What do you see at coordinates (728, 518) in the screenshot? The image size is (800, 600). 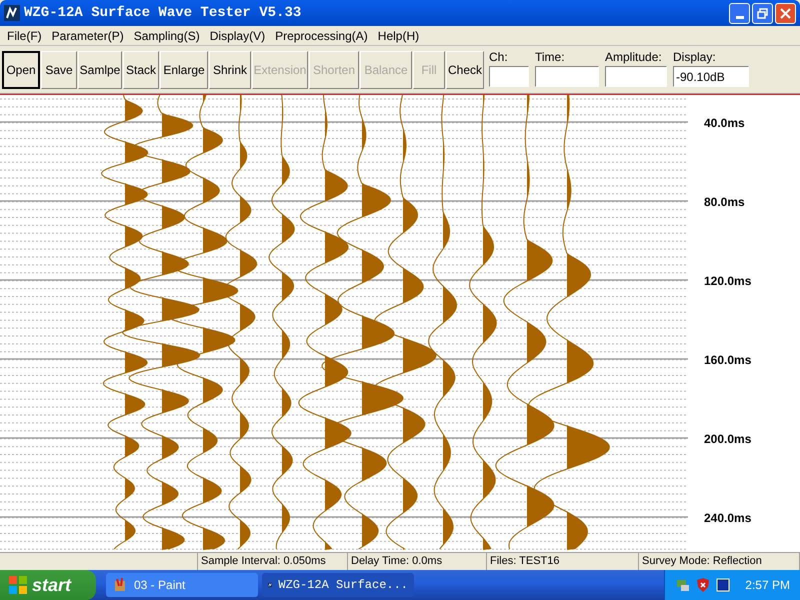 I see `time-label: 240.0ms` at bounding box center [728, 518].